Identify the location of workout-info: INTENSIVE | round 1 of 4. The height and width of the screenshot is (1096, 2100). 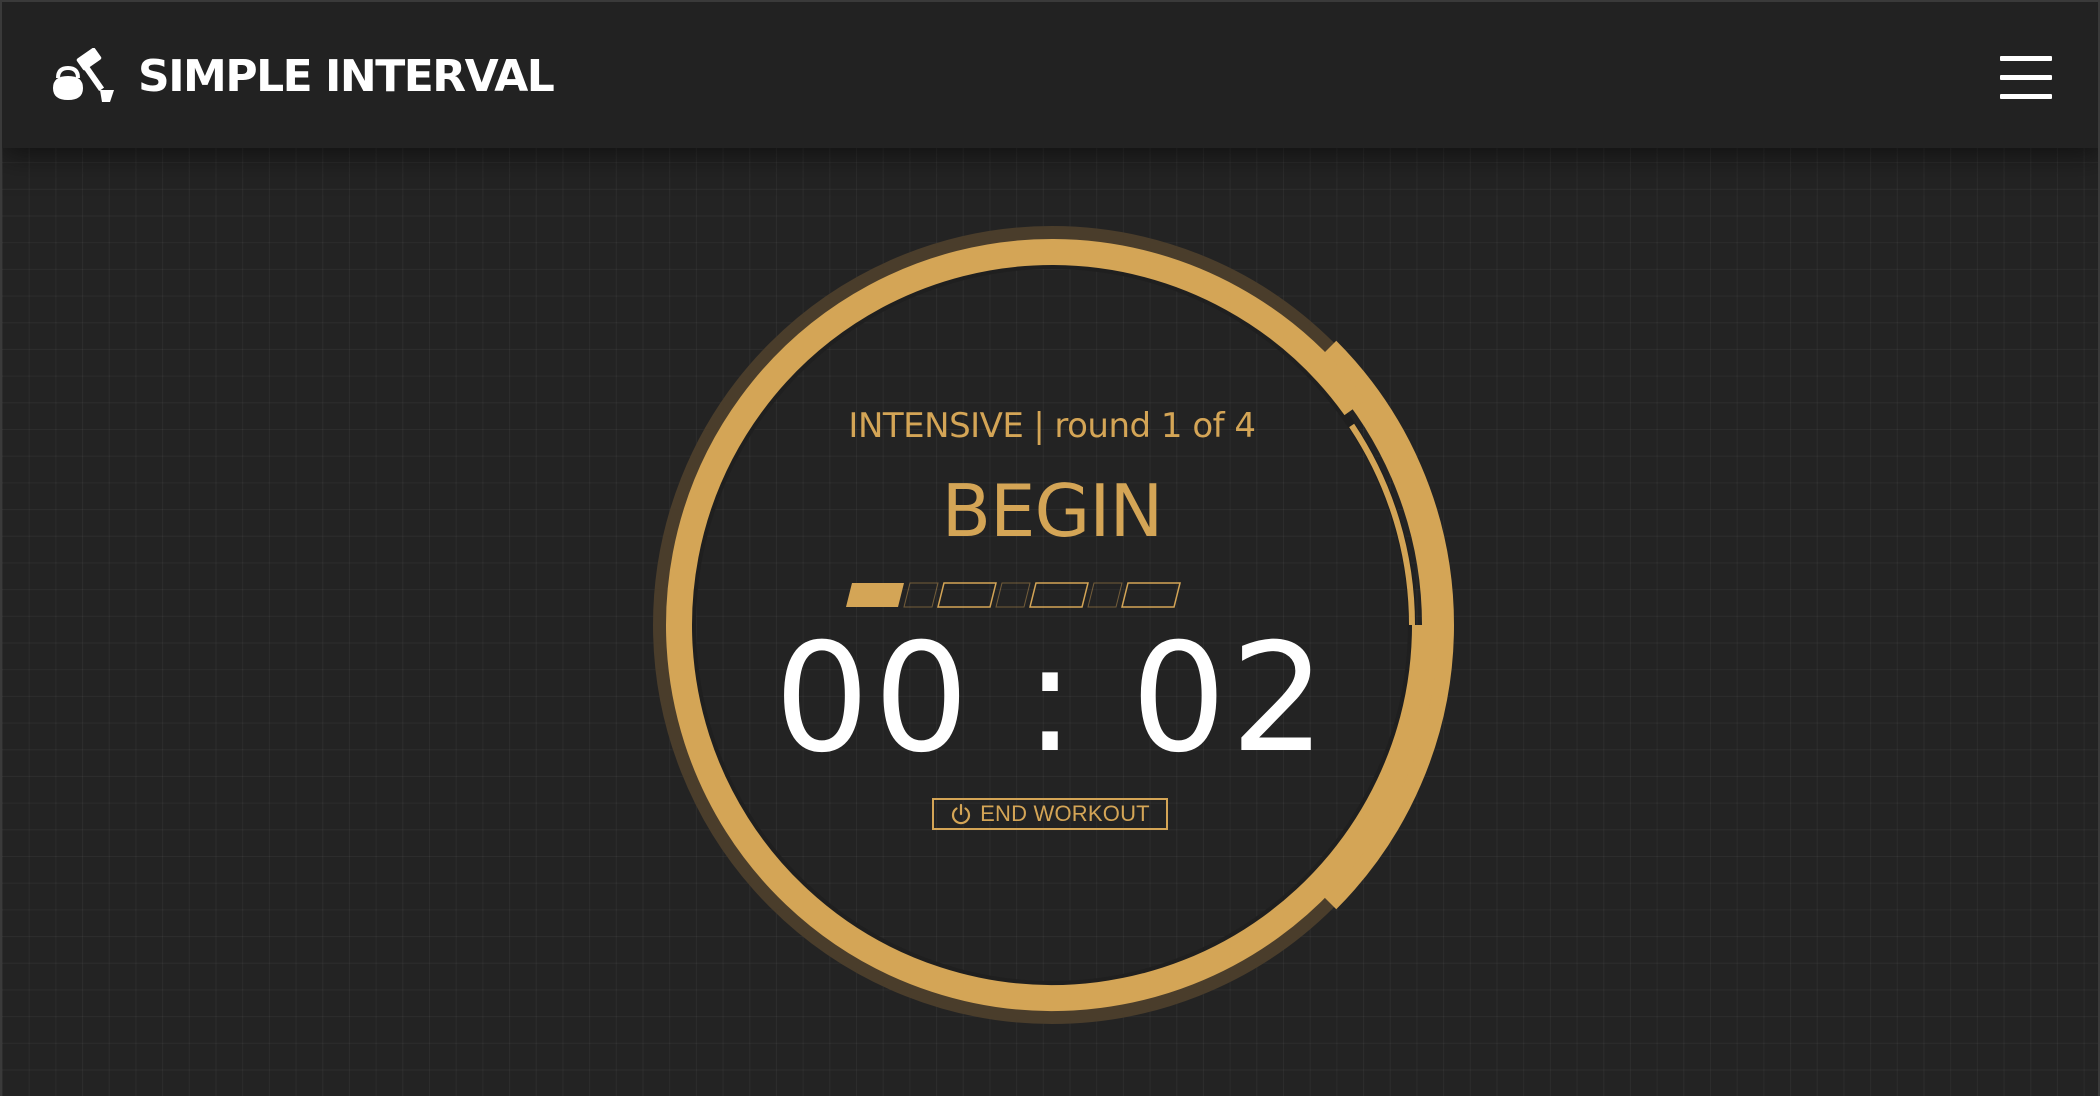
(1052, 426).